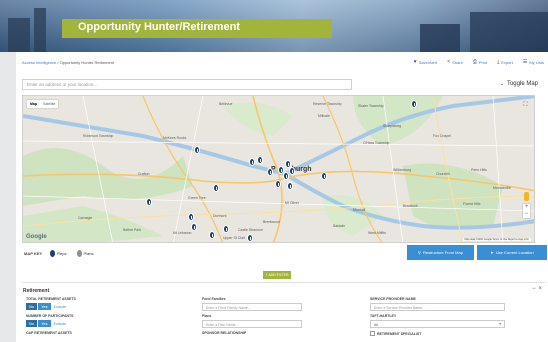 This screenshot has width=548, height=342. I want to click on total-assets-yes-button: Yes, so click(44, 306).